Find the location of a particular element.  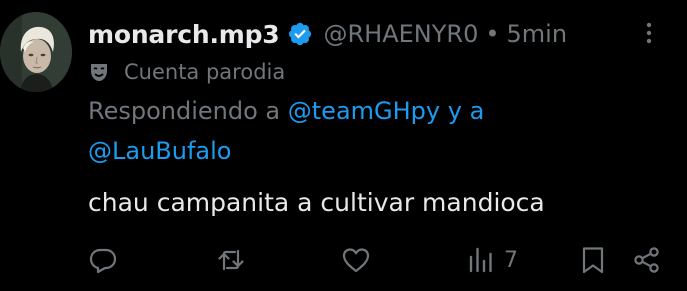

retweet-icon is located at coordinates (231, 260).